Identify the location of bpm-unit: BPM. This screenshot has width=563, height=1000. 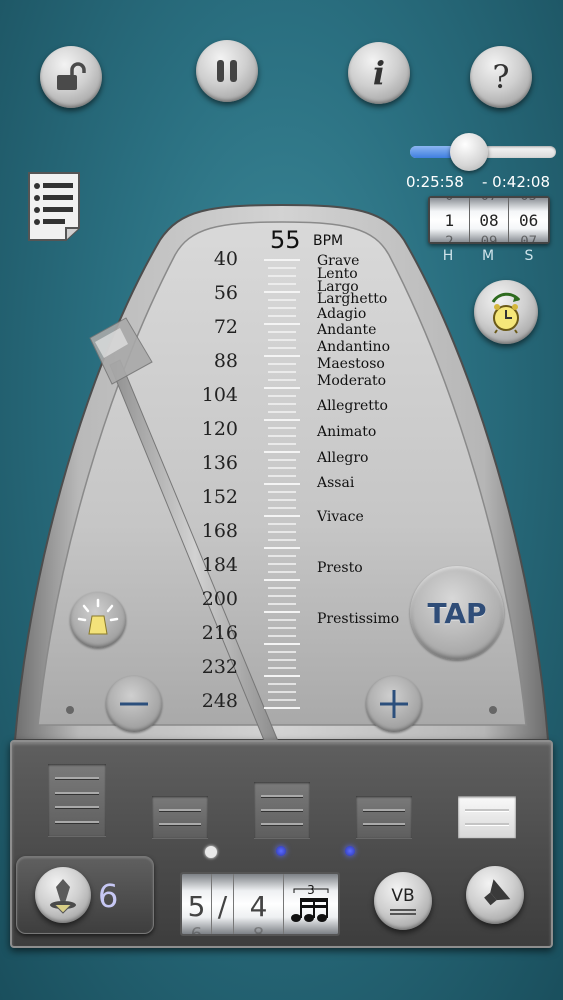
(328, 241).